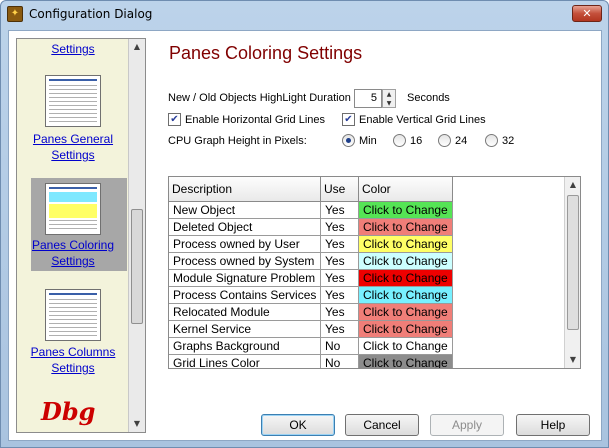 Image resolution: width=609 pixels, height=448 pixels. I want to click on nav-item-panes-general: Panes General Settings, so click(73, 147).